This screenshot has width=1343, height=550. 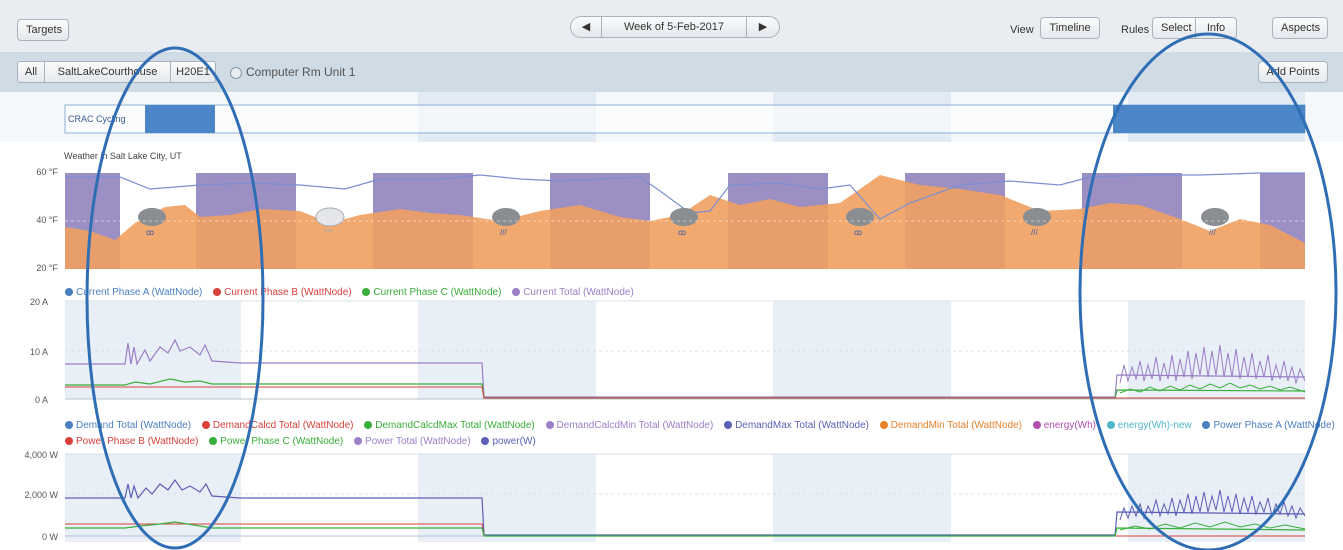 What do you see at coordinates (97, 119) in the screenshot?
I see `rules-row-label: CRAC Cycling` at bounding box center [97, 119].